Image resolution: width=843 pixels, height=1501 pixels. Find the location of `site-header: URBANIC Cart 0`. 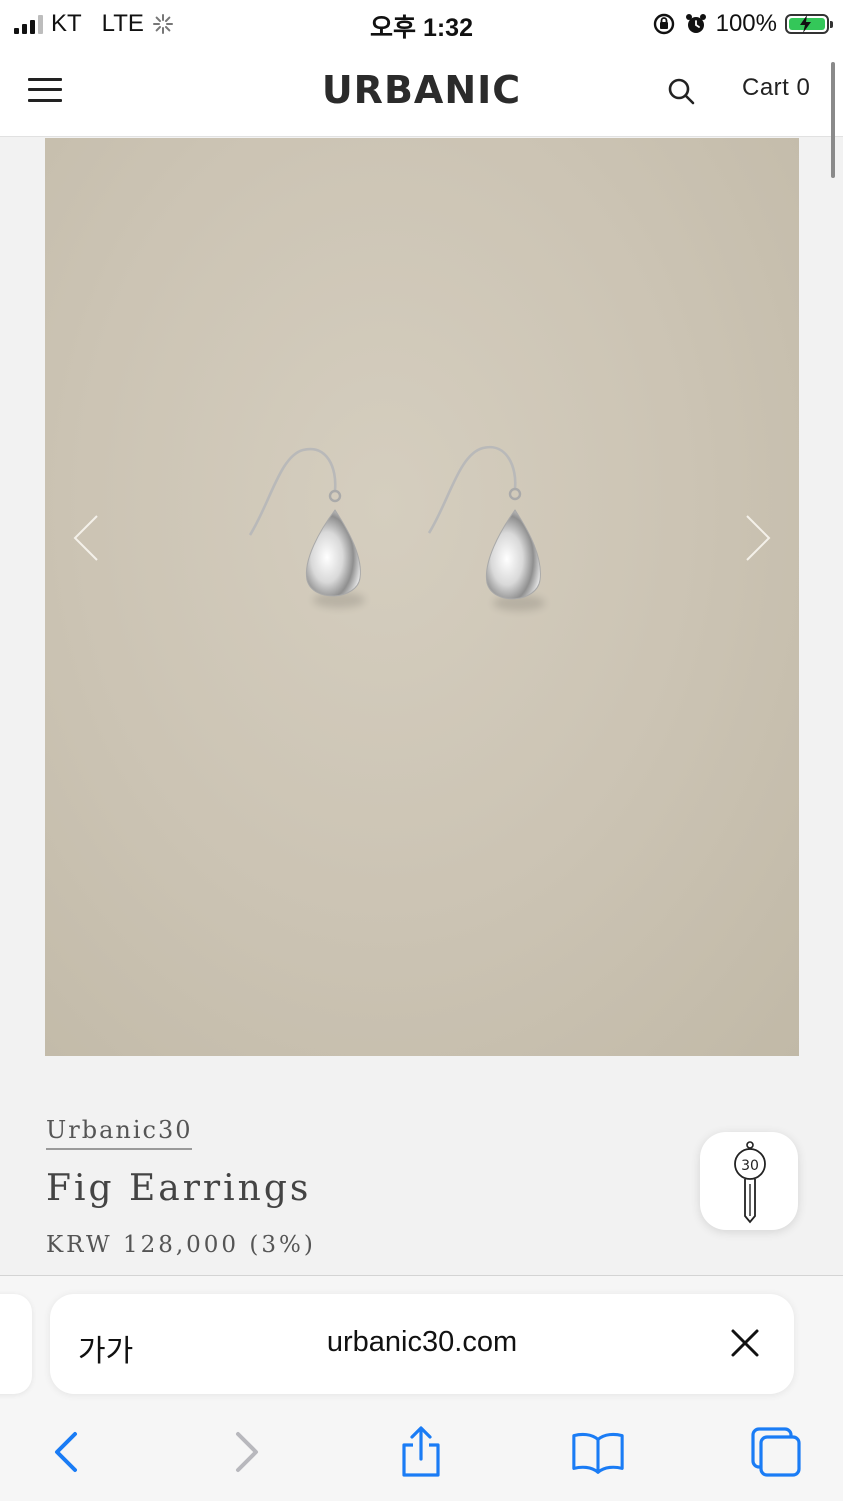

site-header: URBANIC Cart 0 is located at coordinates (421, 92).